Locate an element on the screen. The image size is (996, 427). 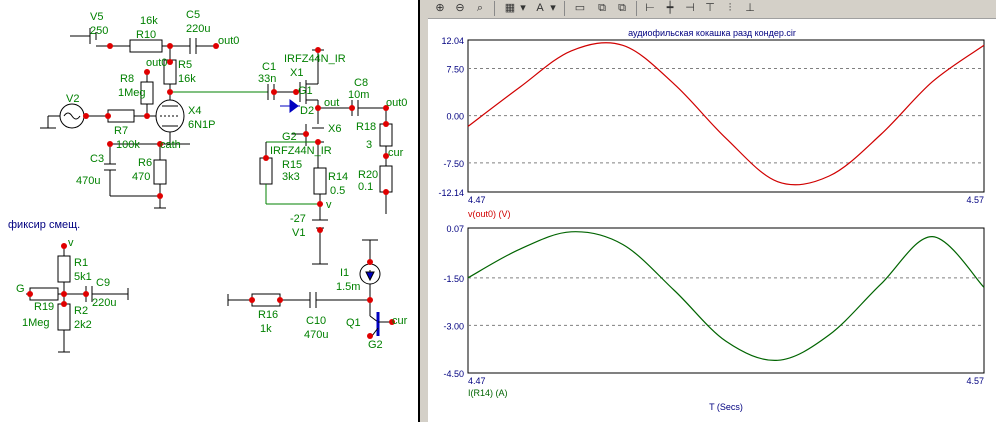
align-h-icon: ⊤ is located at coordinates (710, 8).